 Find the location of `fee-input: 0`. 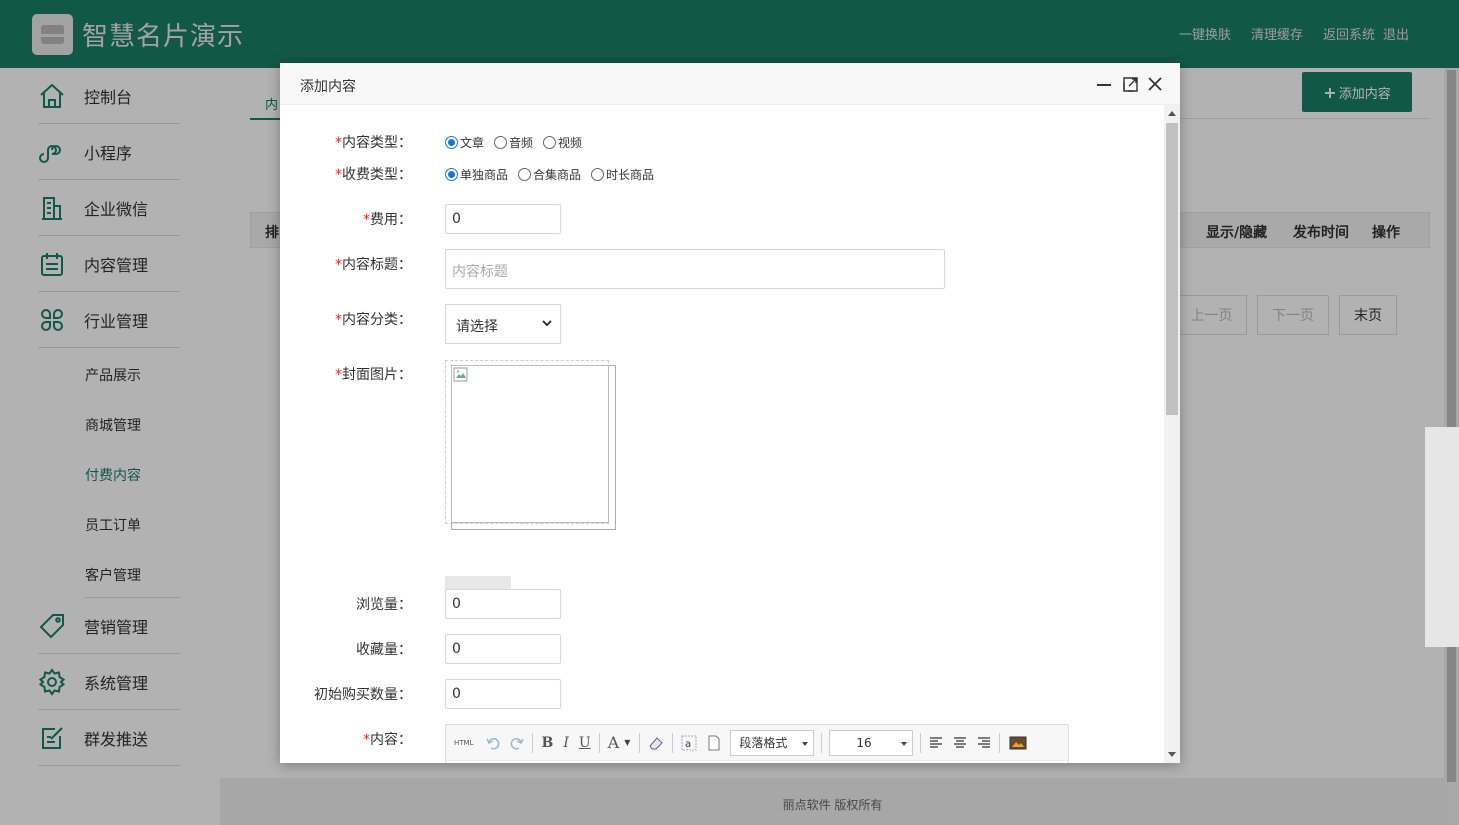

fee-input: 0 is located at coordinates (503, 219).